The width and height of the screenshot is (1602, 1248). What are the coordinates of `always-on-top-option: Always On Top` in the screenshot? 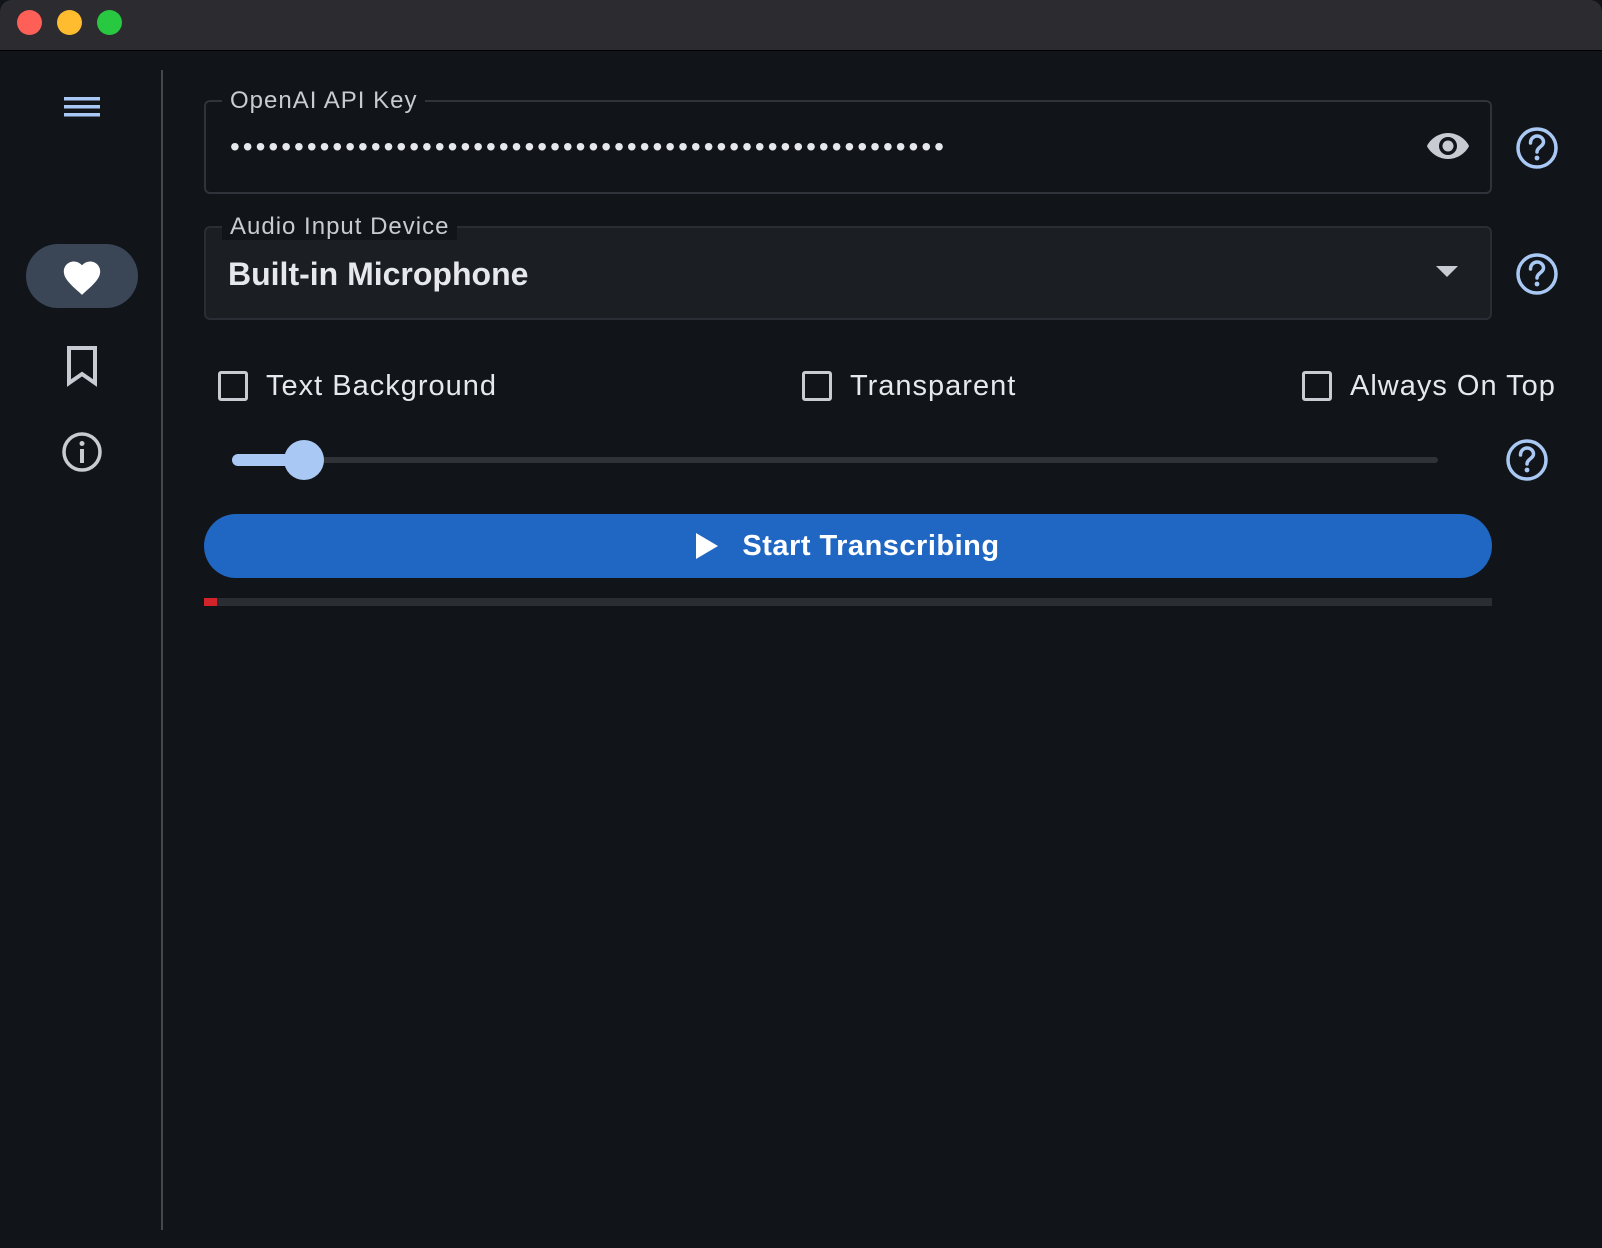 It's located at (1429, 386).